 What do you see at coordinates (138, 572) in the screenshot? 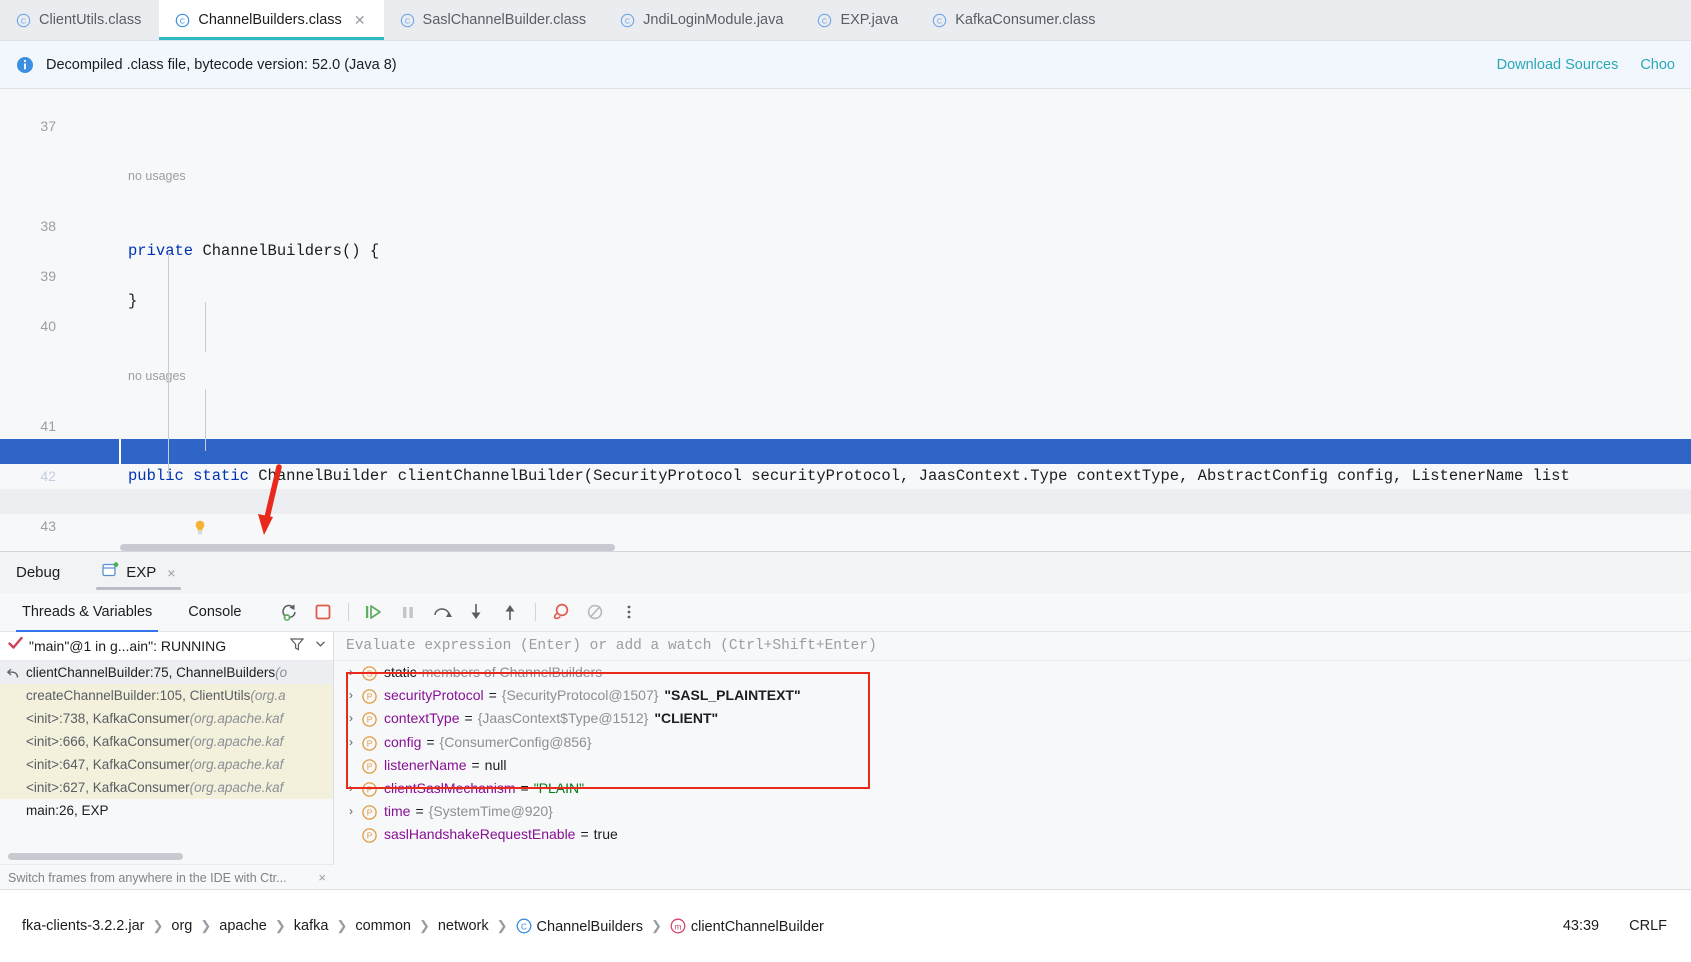
I see `debug-run-tab-exp: EXP ×` at bounding box center [138, 572].